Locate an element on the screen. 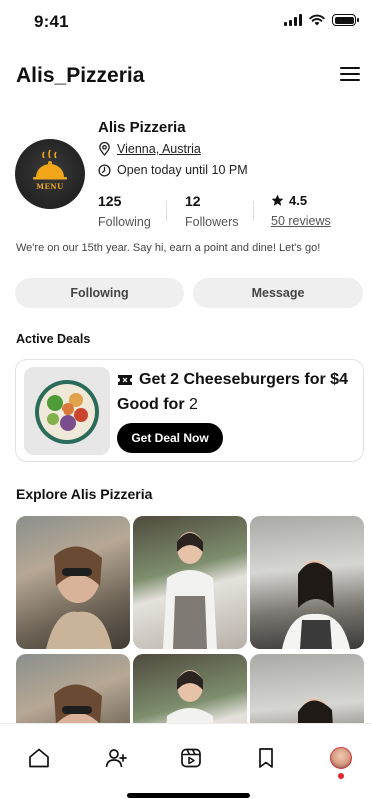  deal-title: Get 2 Cheeseburgers for $4 is located at coordinates (232, 380).